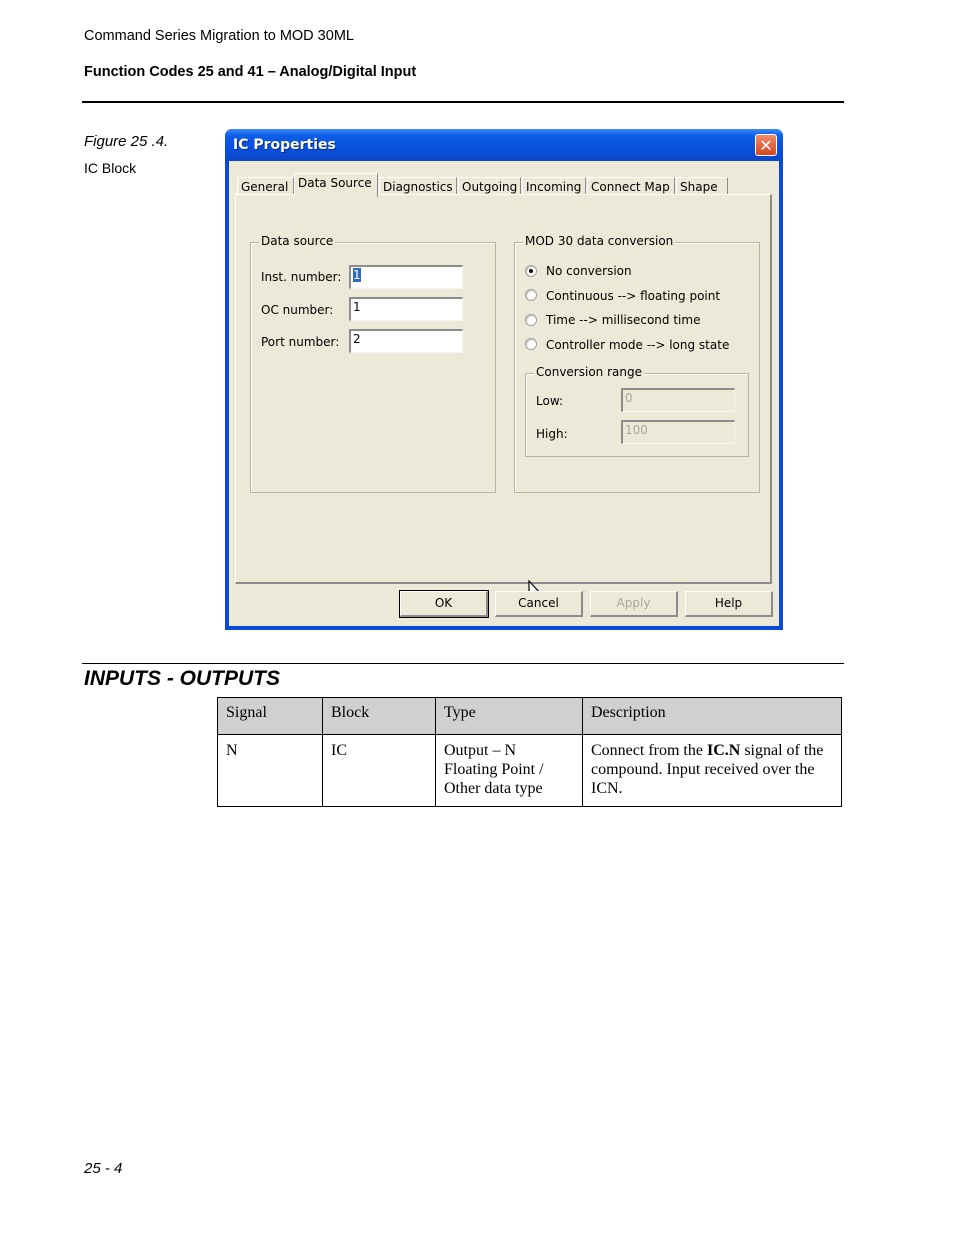 This screenshot has width=954, height=1235. Describe the element at coordinates (631, 186) in the screenshot. I see `tab-connect-map: Connect Map` at that location.